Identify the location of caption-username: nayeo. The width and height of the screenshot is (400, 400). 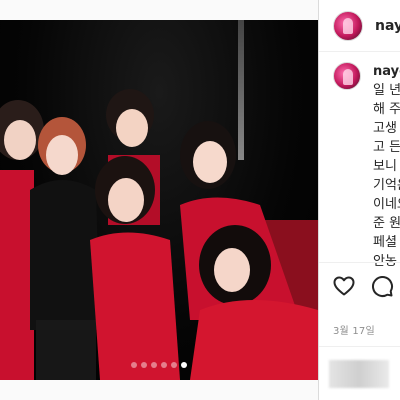
(386, 71).